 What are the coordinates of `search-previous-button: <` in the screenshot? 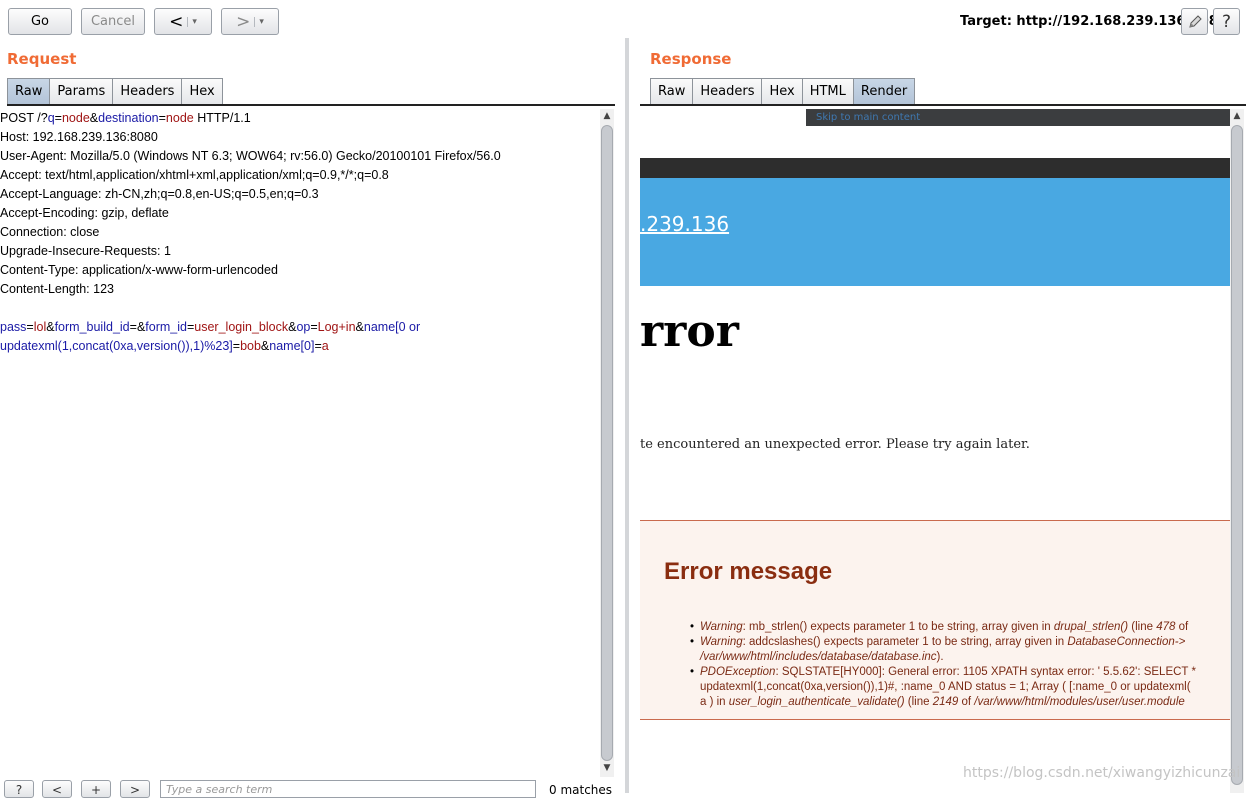 It's located at (57, 789).